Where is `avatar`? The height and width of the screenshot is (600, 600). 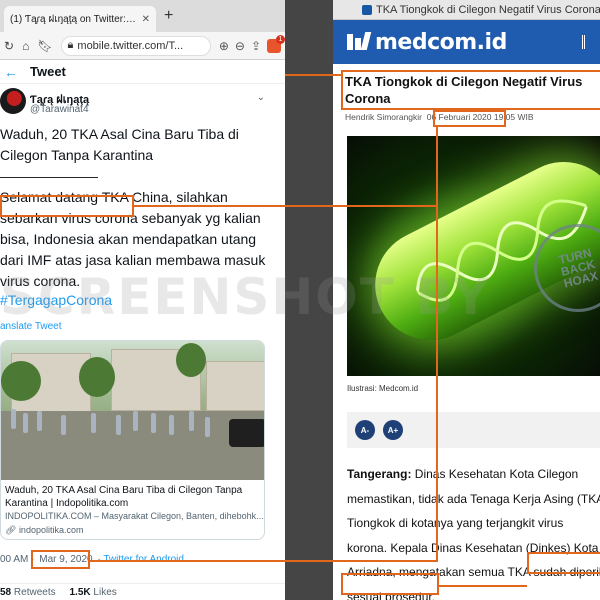 avatar is located at coordinates (13, 101).